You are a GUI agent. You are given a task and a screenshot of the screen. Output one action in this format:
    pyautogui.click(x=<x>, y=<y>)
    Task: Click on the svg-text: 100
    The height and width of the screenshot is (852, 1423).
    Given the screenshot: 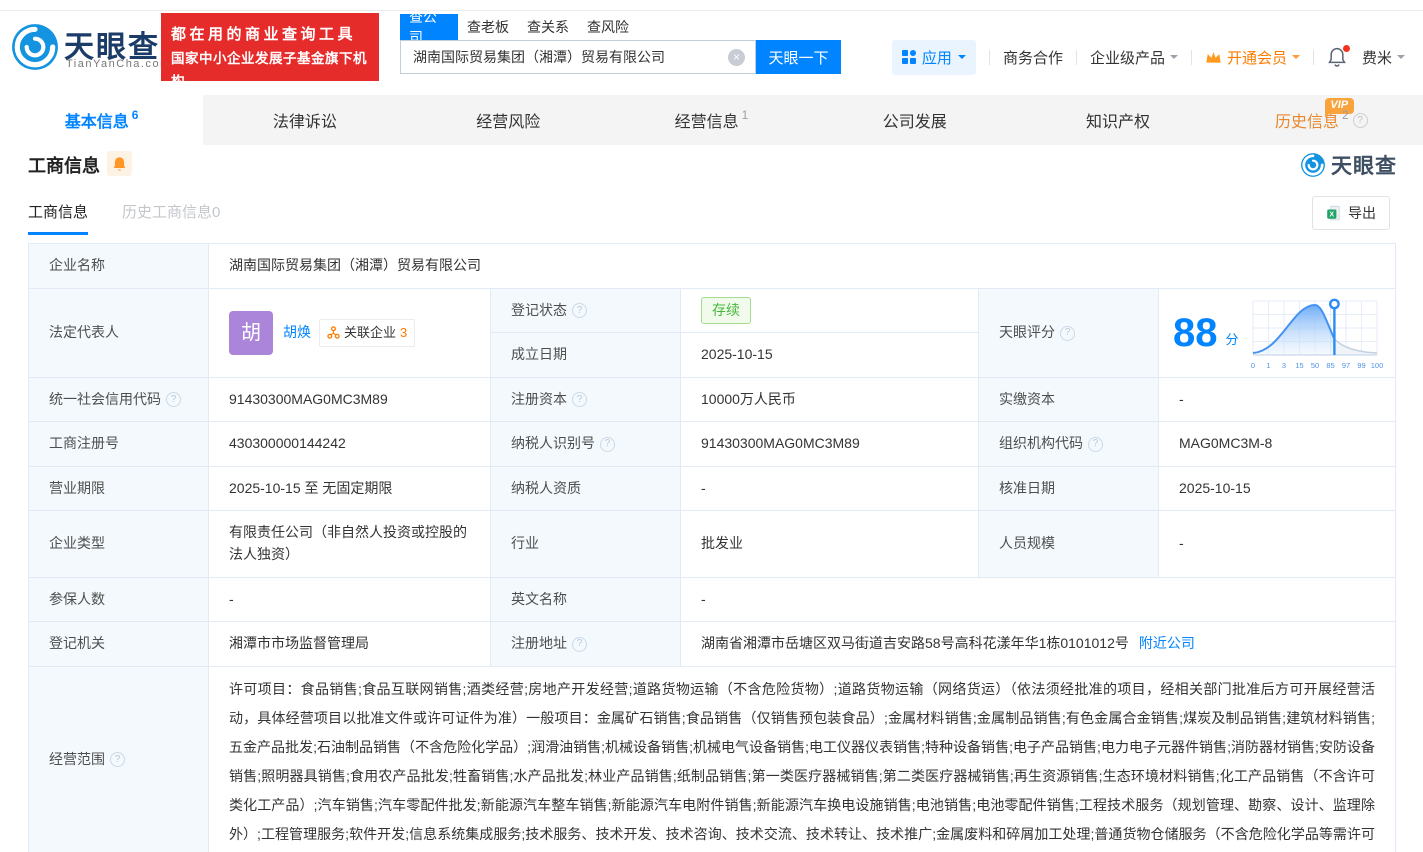 What is the action you would take?
    pyautogui.click(x=1376, y=365)
    